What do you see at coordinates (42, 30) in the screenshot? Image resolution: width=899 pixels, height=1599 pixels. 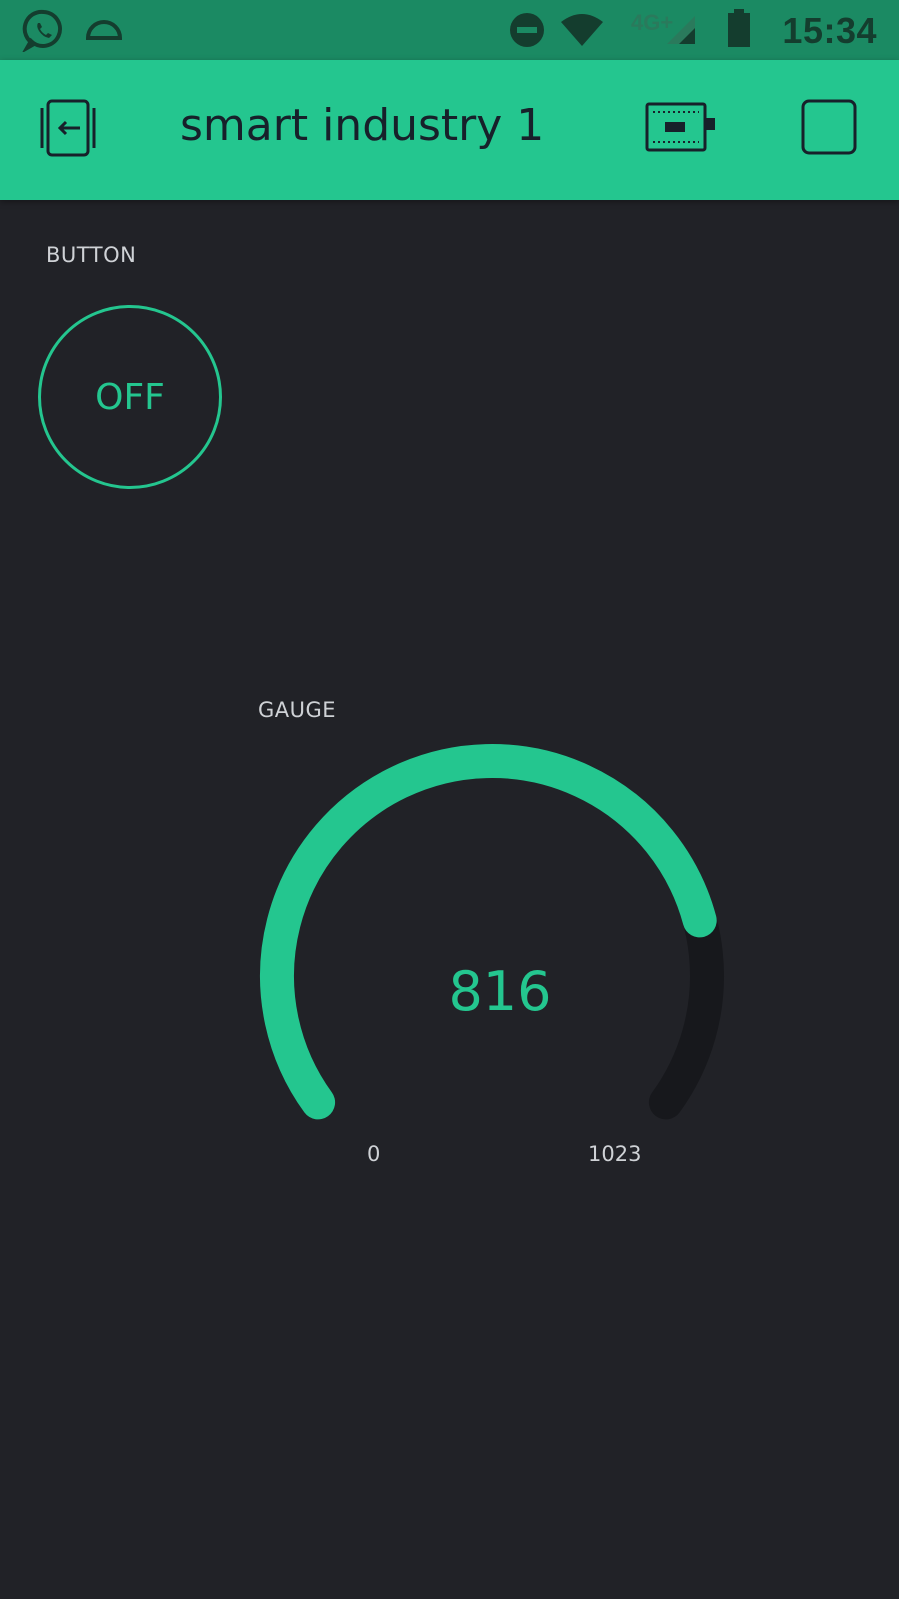 I see `whatsapp-icon` at bounding box center [42, 30].